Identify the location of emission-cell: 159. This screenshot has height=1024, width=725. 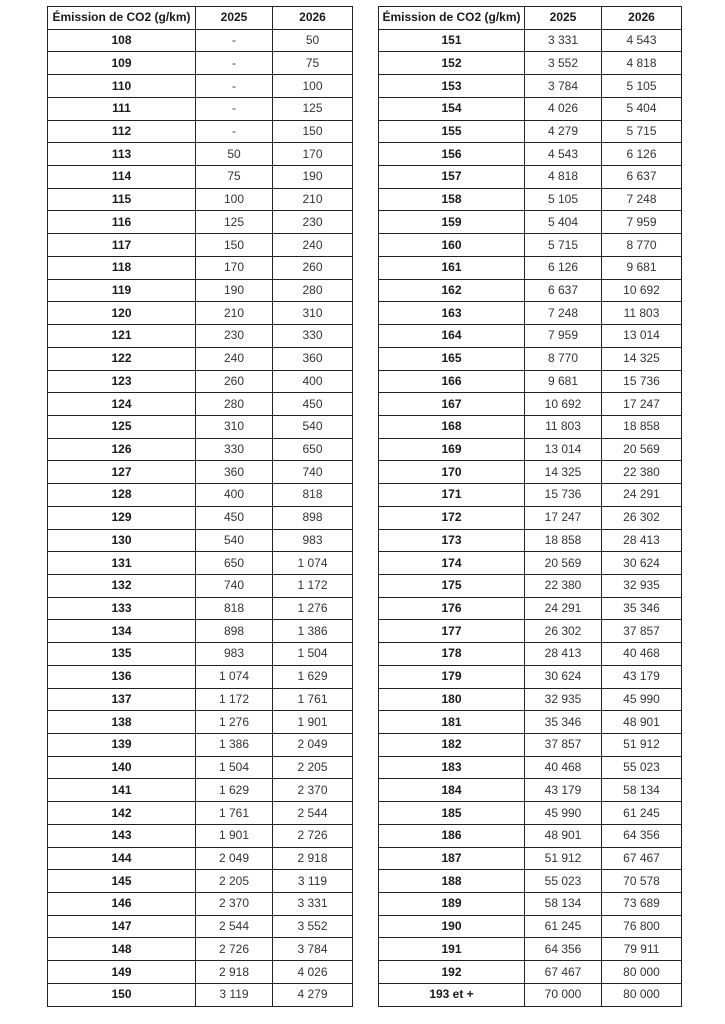
(451, 222).